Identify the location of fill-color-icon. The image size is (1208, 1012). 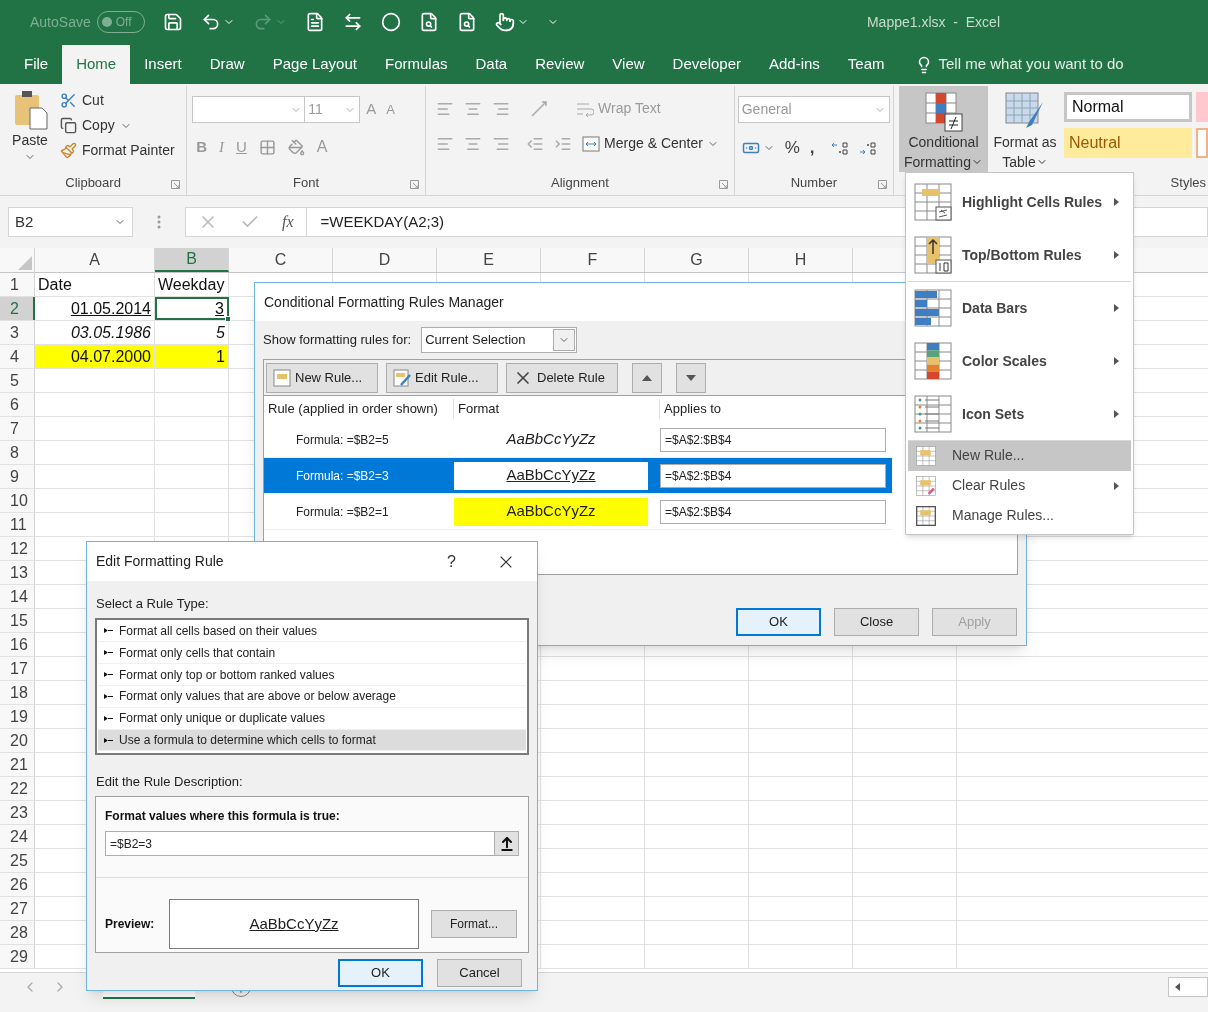
(296, 147).